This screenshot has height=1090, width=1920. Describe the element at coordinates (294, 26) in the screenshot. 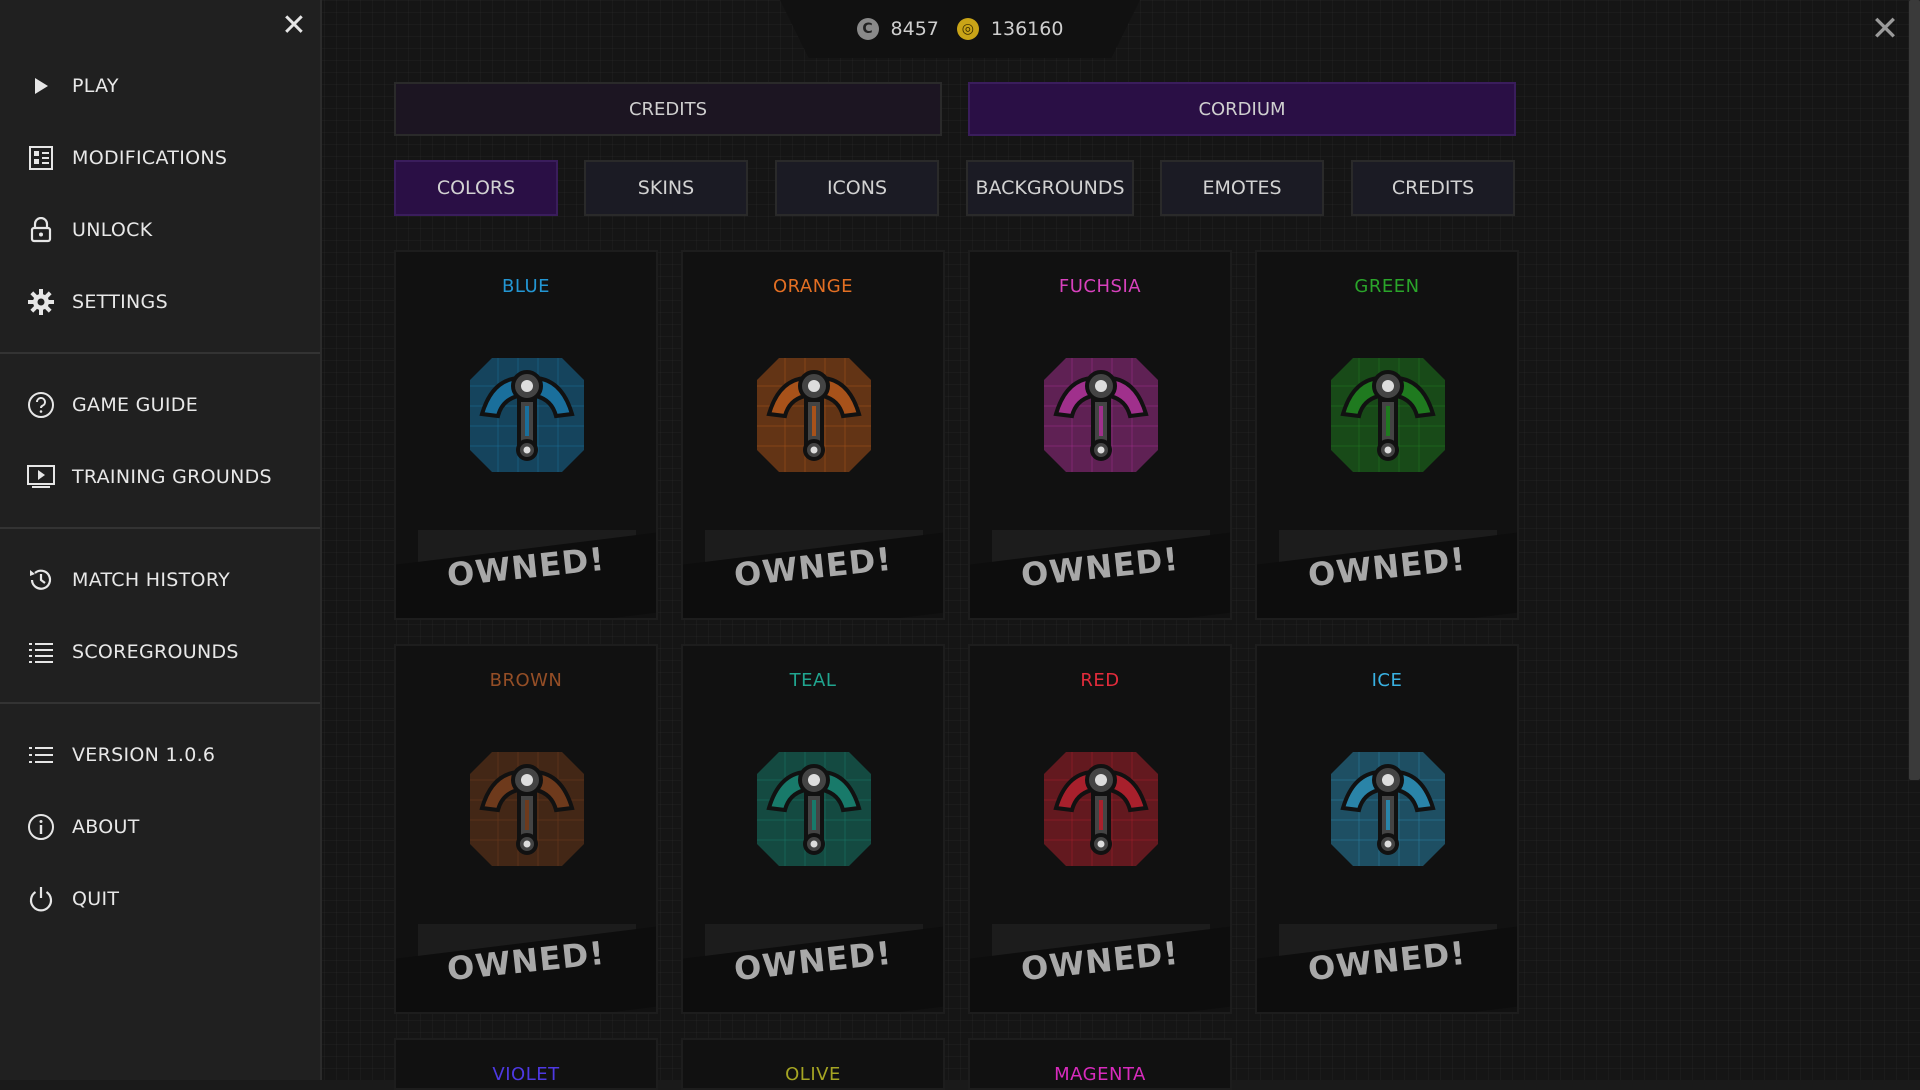

I see `close-menu-icon: ✕` at that location.